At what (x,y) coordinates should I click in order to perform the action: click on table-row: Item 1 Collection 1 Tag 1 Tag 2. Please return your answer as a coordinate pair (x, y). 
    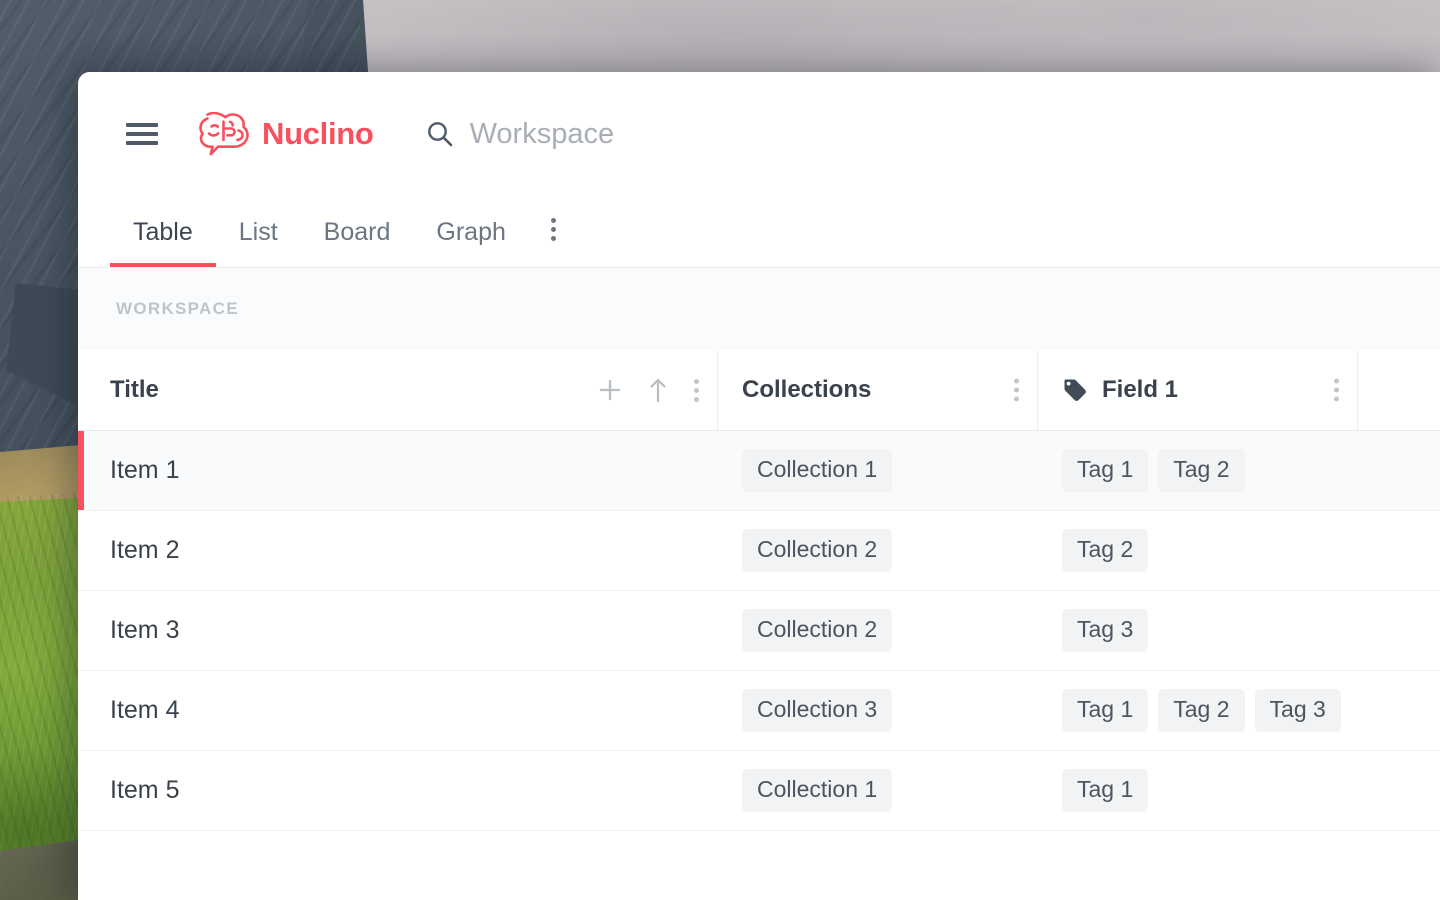
    Looking at the image, I should click on (759, 471).